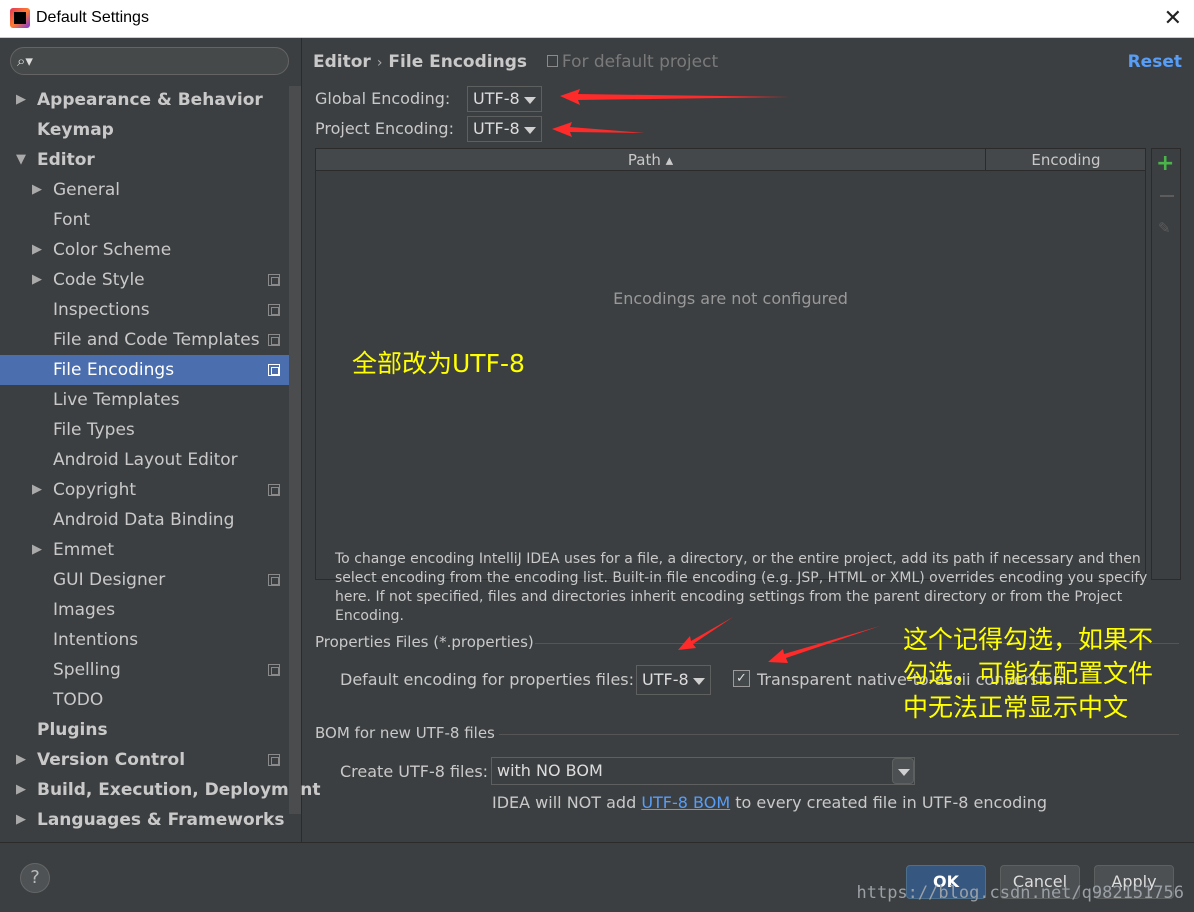  I want to click on properties-encoding-select: UTF-8, so click(673, 680).